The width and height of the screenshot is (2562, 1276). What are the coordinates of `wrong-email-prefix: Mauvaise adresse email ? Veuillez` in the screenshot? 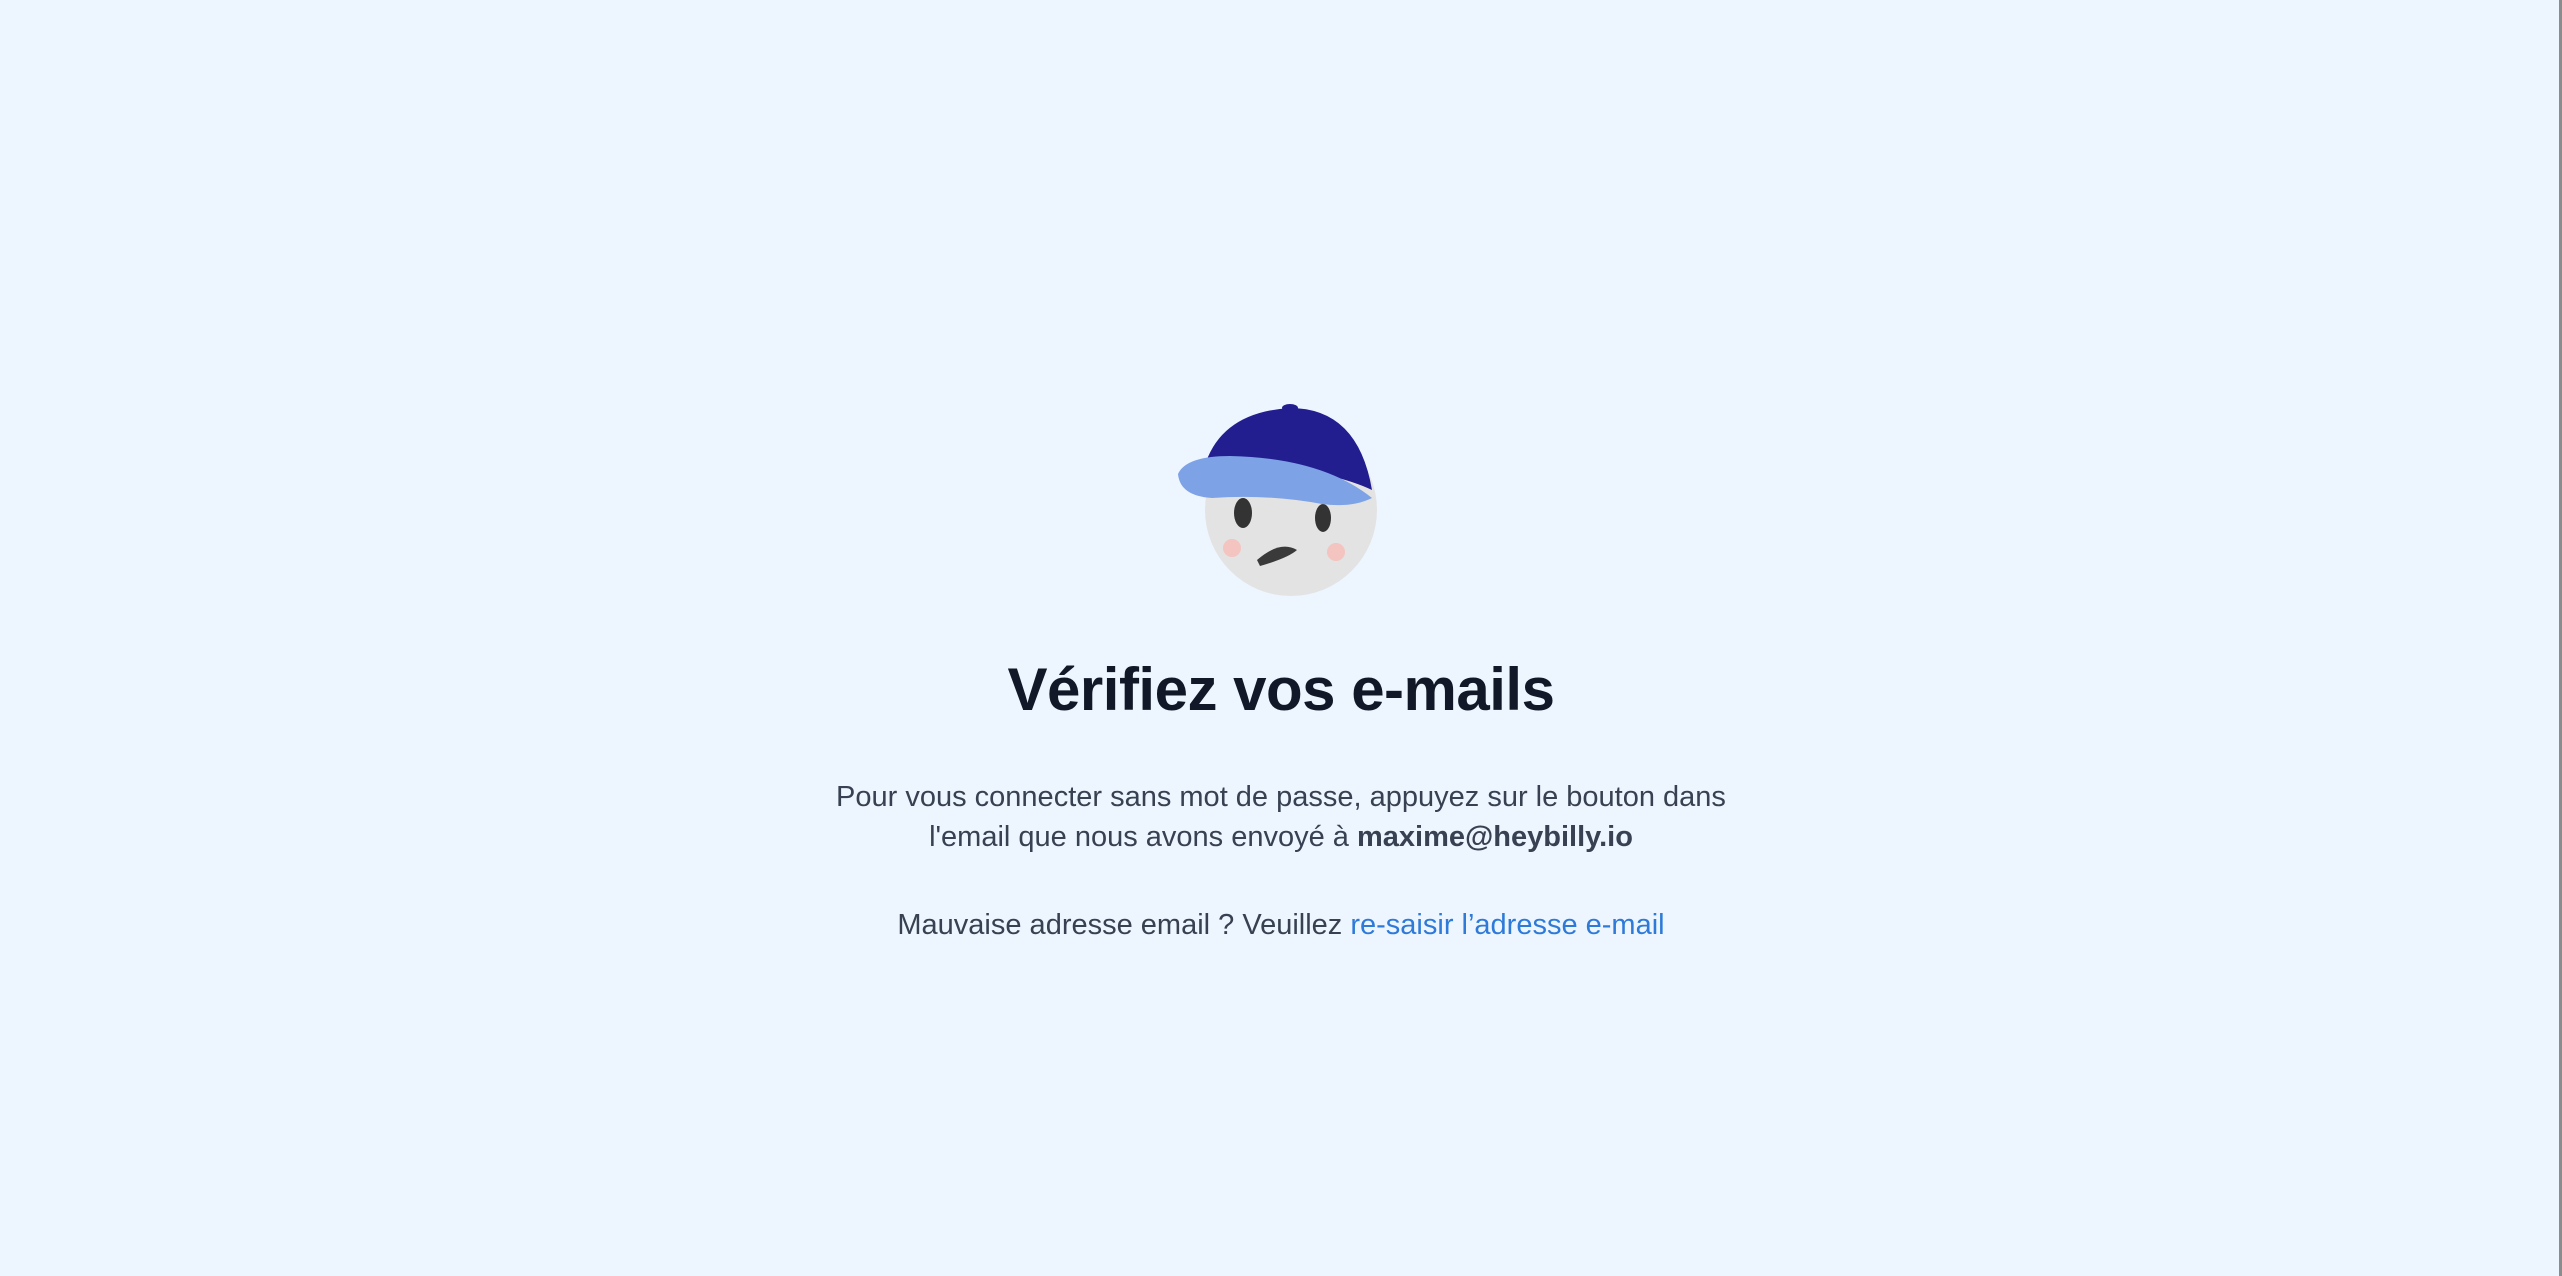 It's located at (1124, 925).